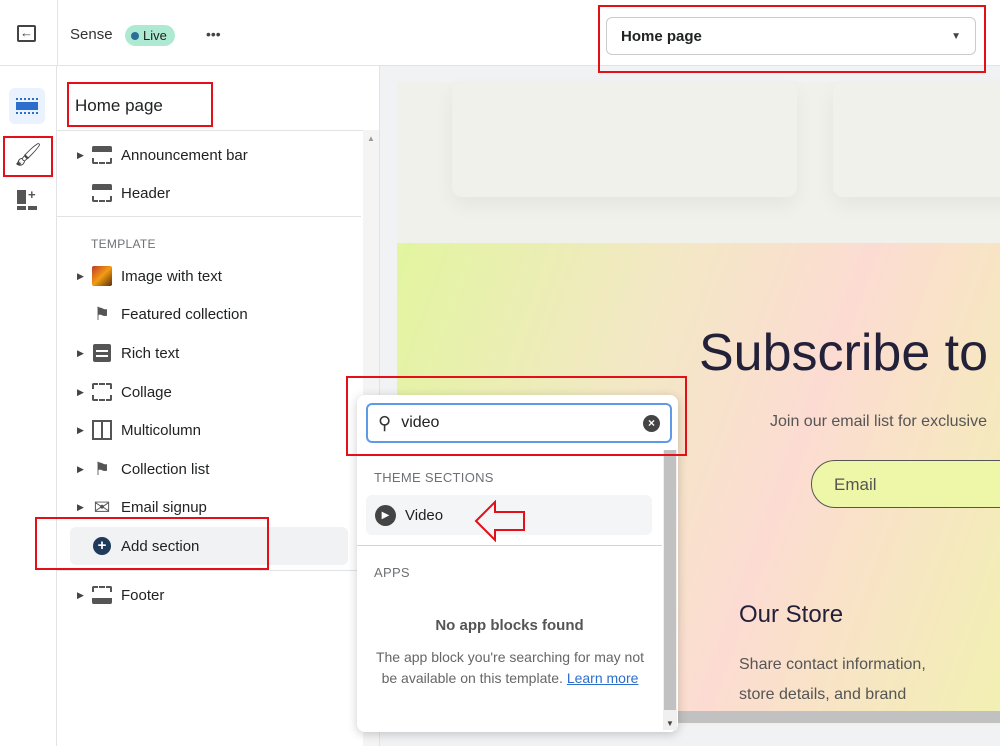 Image resolution: width=1000 pixels, height=746 pixels. I want to click on popup-scrollbar: ▼, so click(670, 590).